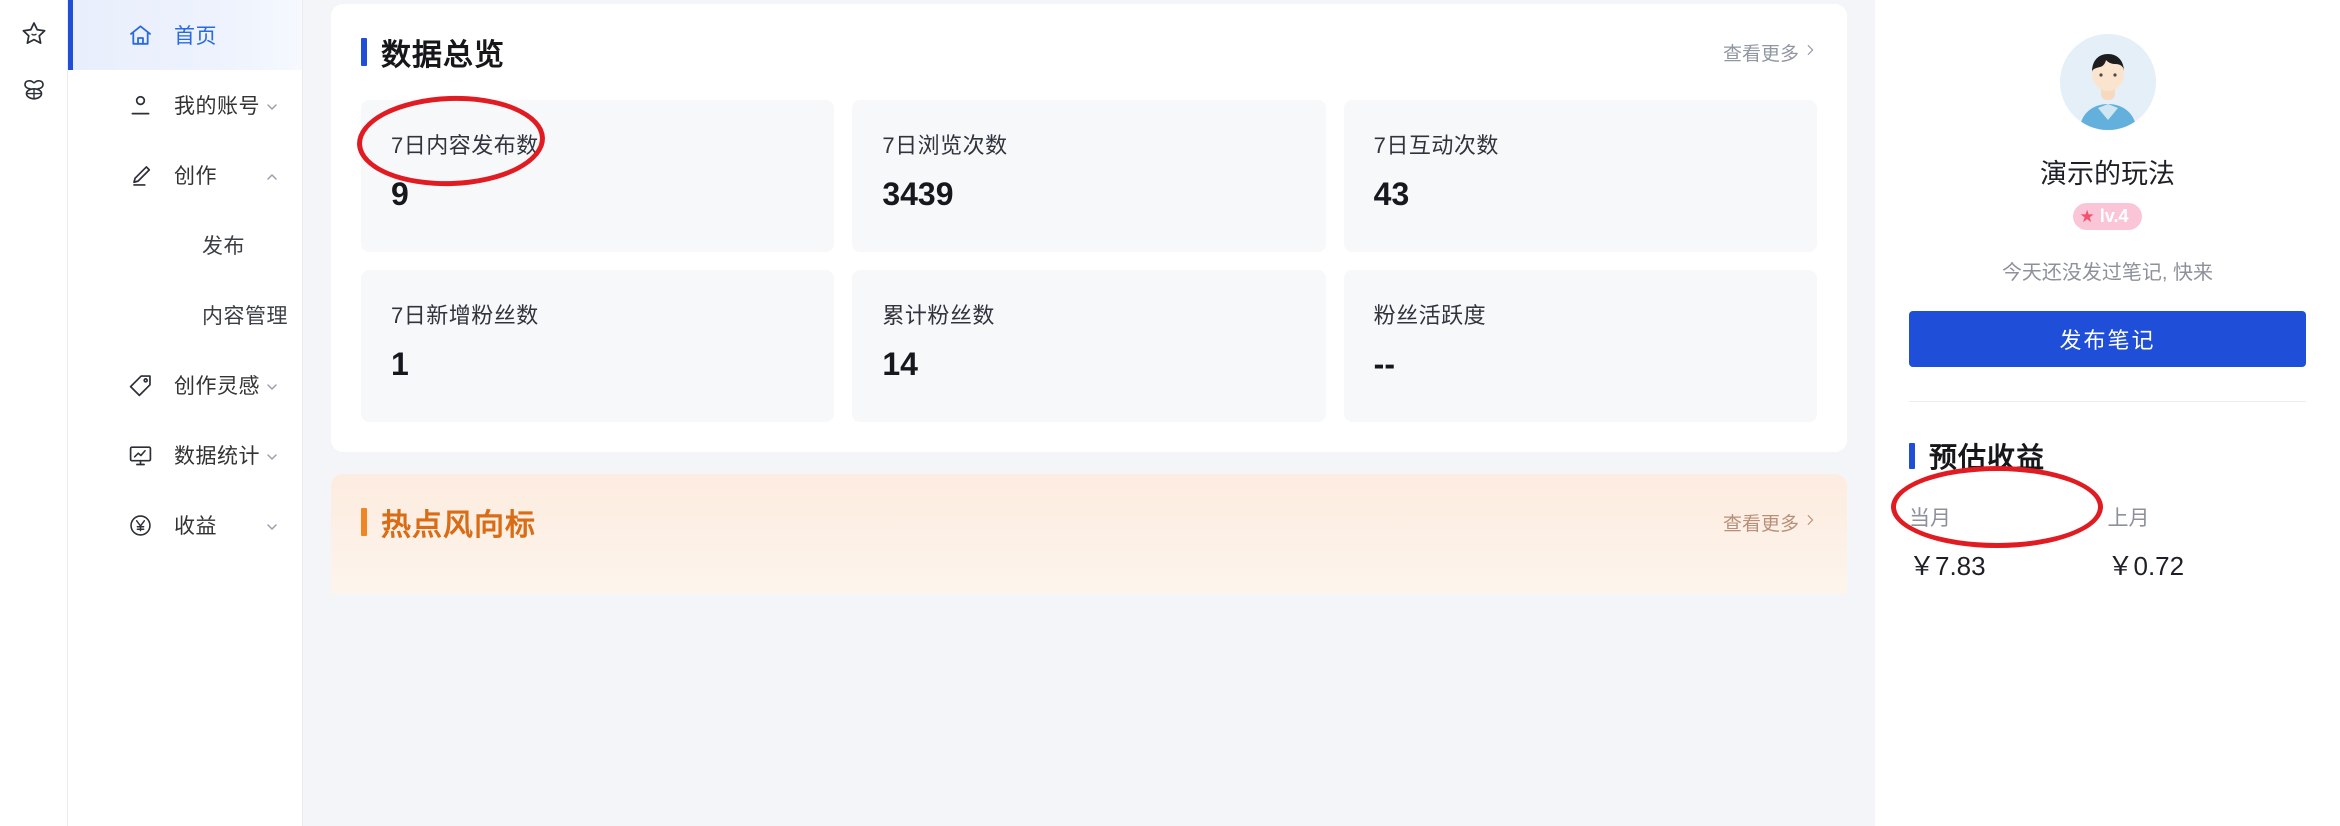 The height and width of the screenshot is (826, 2340). Describe the element at coordinates (1930, 518) in the screenshot. I see `earnings-label: 当月` at that location.